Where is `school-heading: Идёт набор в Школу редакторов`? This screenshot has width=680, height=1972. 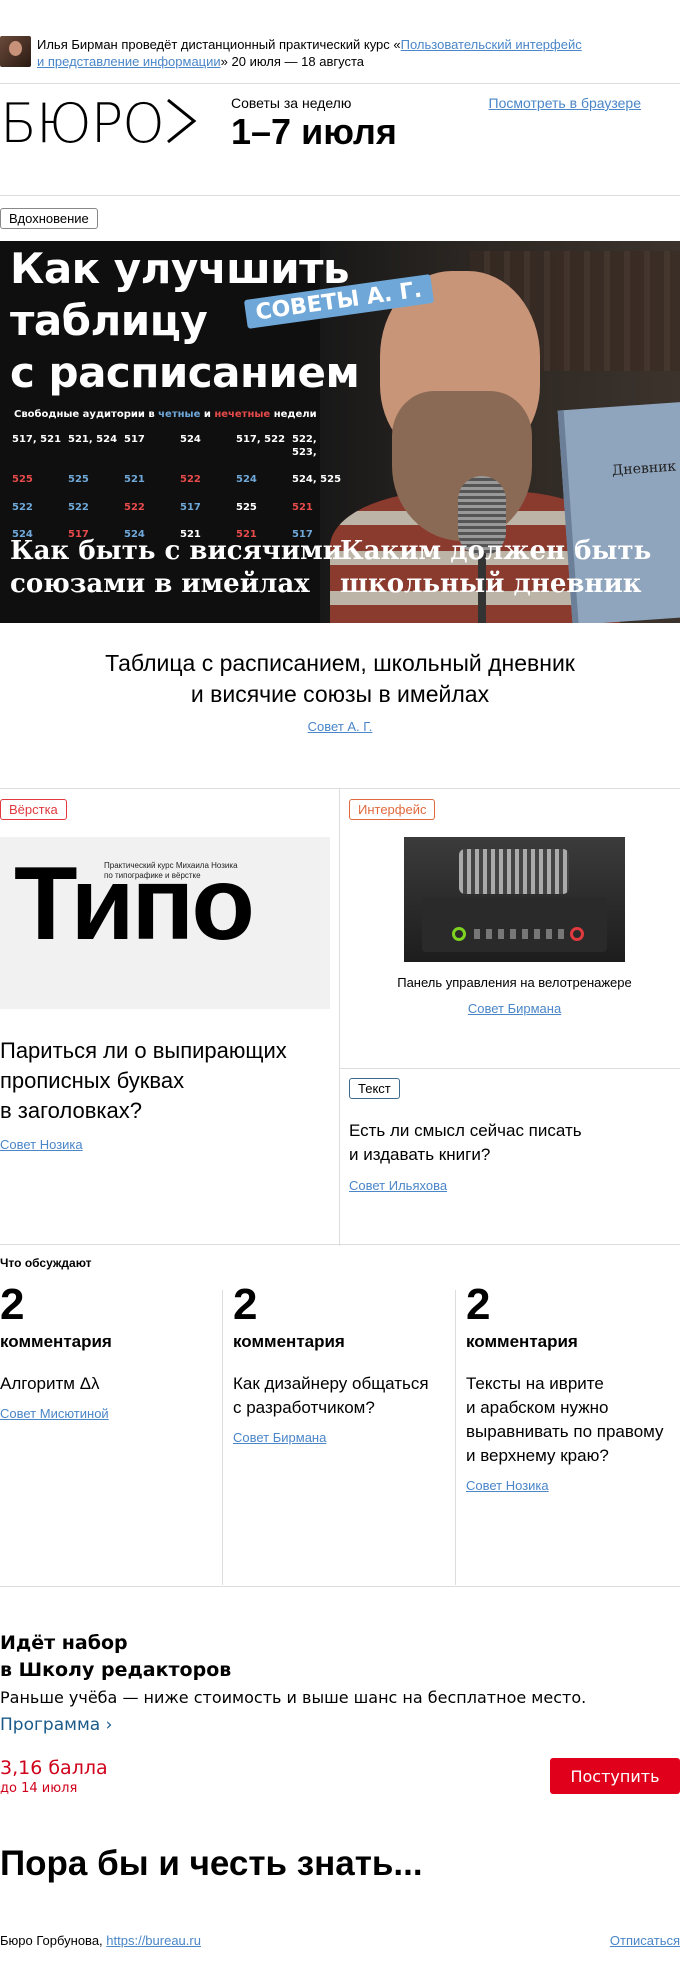 school-heading: Идёт набор в Школу редакторов is located at coordinates (116, 1656).